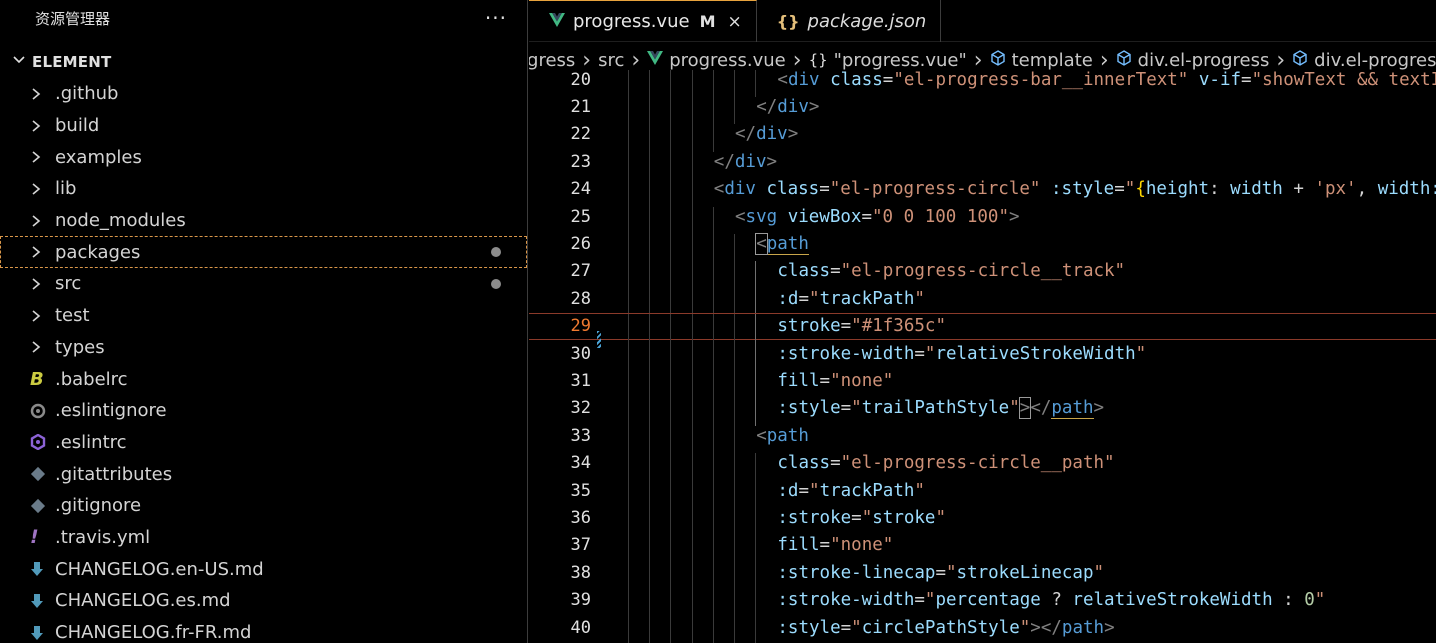 The height and width of the screenshot is (643, 1436). Describe the element at coordinates (982, 246) in the screenshot. I see `code-line: 26 <path` at that location.